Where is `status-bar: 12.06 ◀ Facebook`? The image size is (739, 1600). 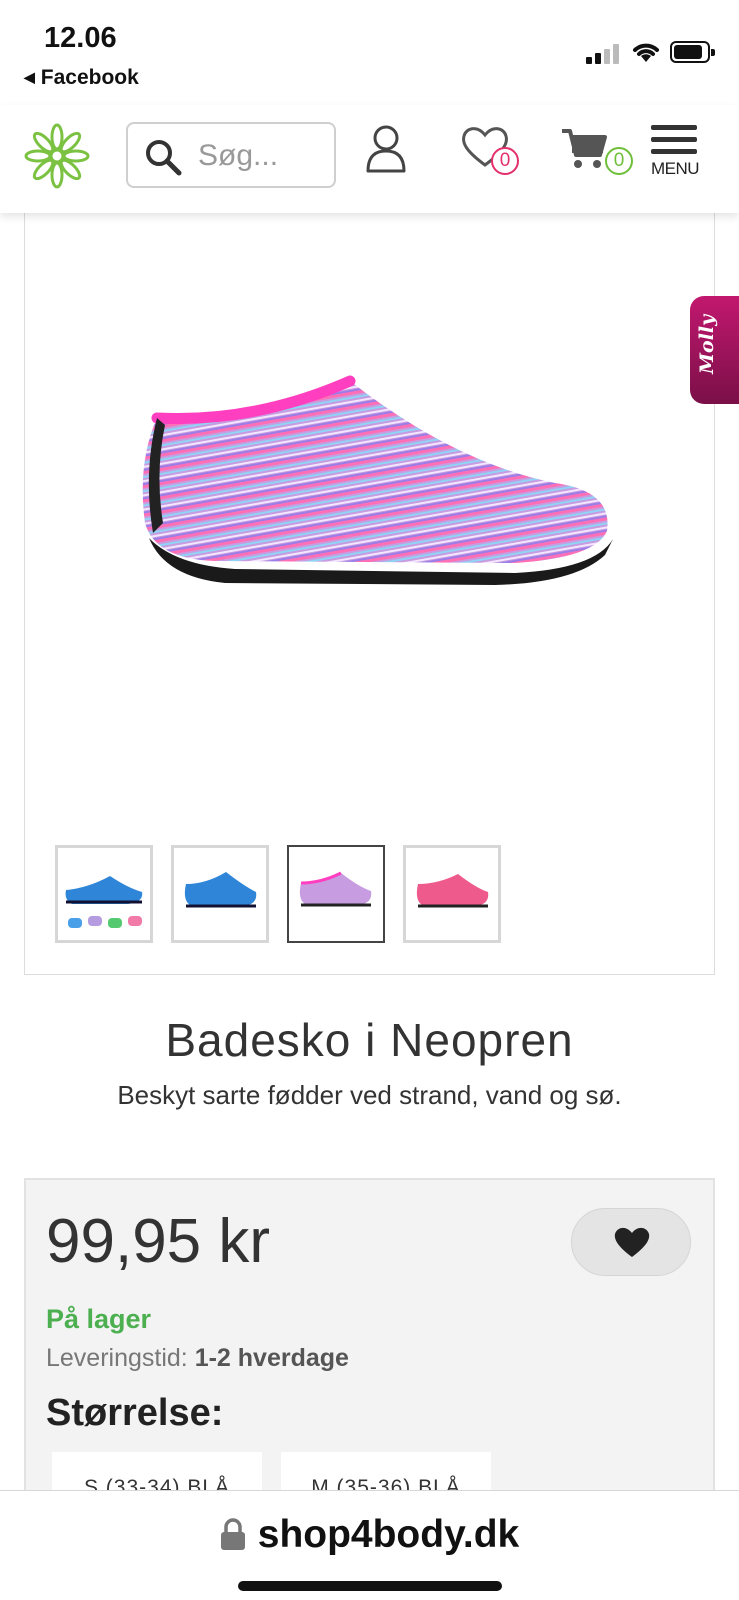 status-bar: 12.06 ◀ Facebook is located at coordinates (369, 52).